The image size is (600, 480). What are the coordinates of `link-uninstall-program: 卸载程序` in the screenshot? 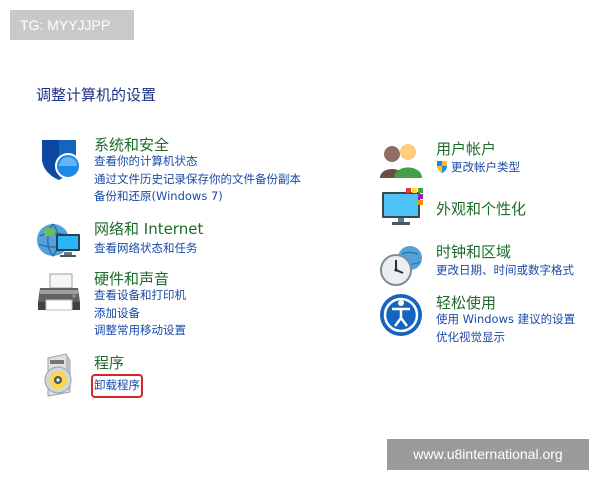 It's located at (117, 386).